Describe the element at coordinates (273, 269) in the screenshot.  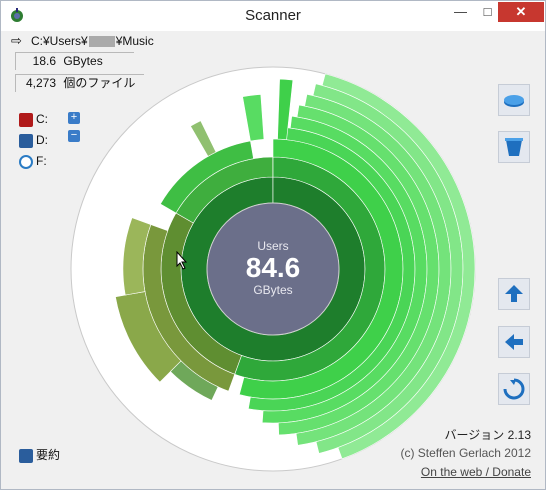
I see `center-disc` at that location.